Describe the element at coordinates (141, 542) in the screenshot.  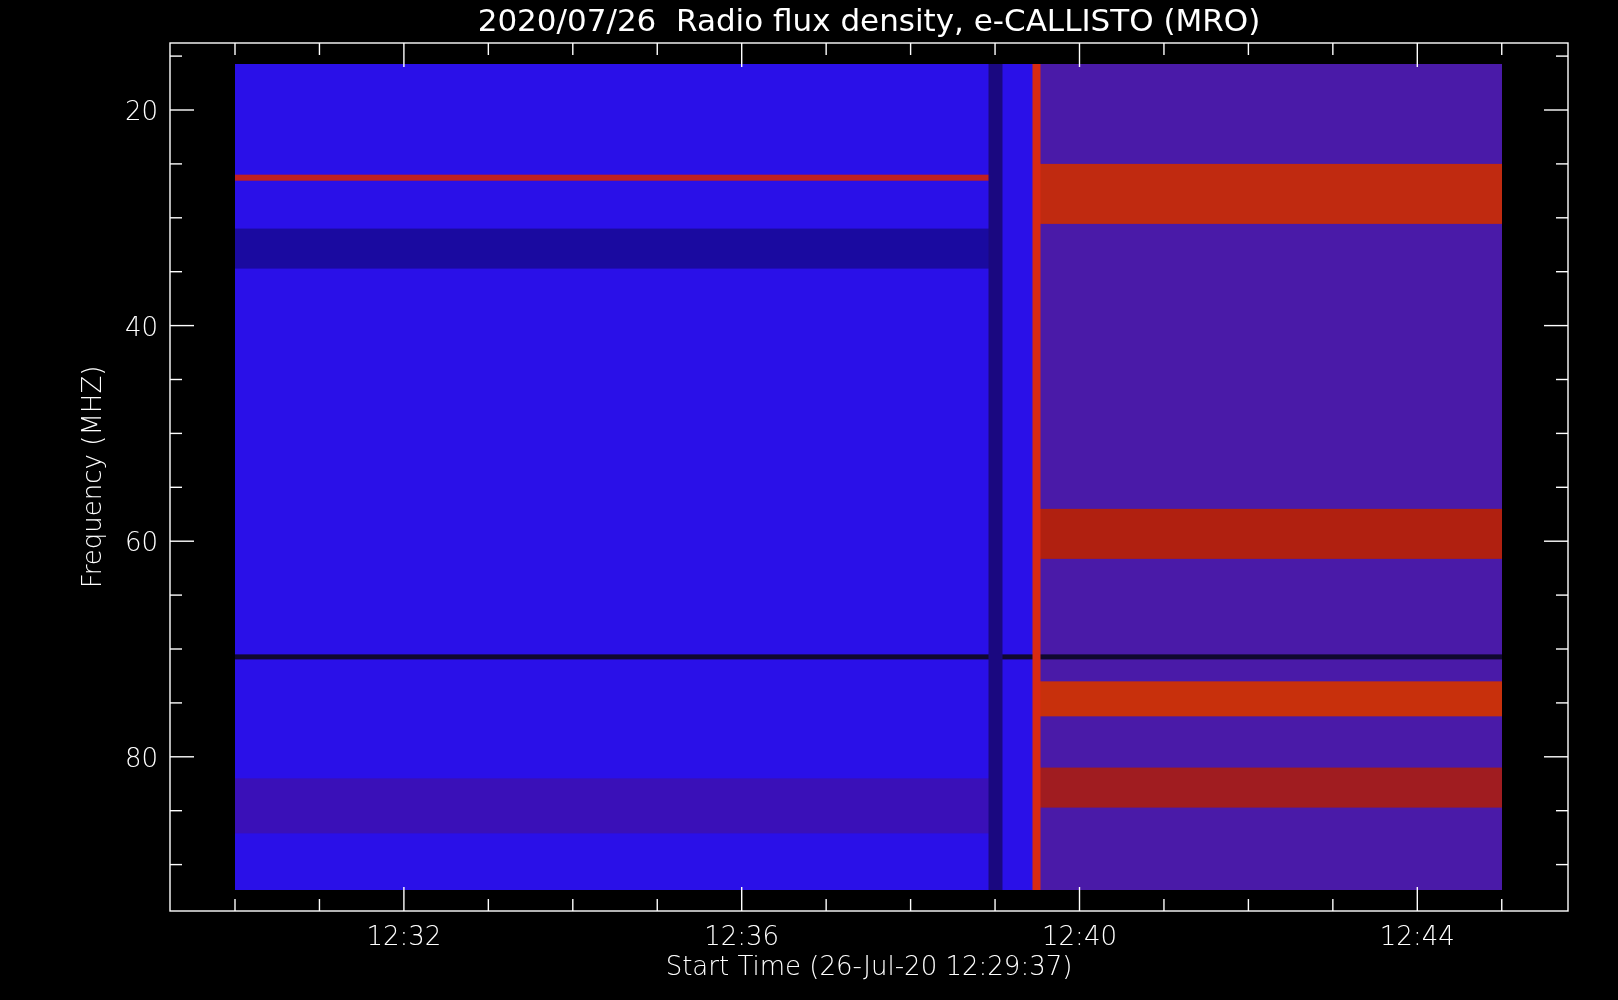
I see `tick-label: 60` at that location.